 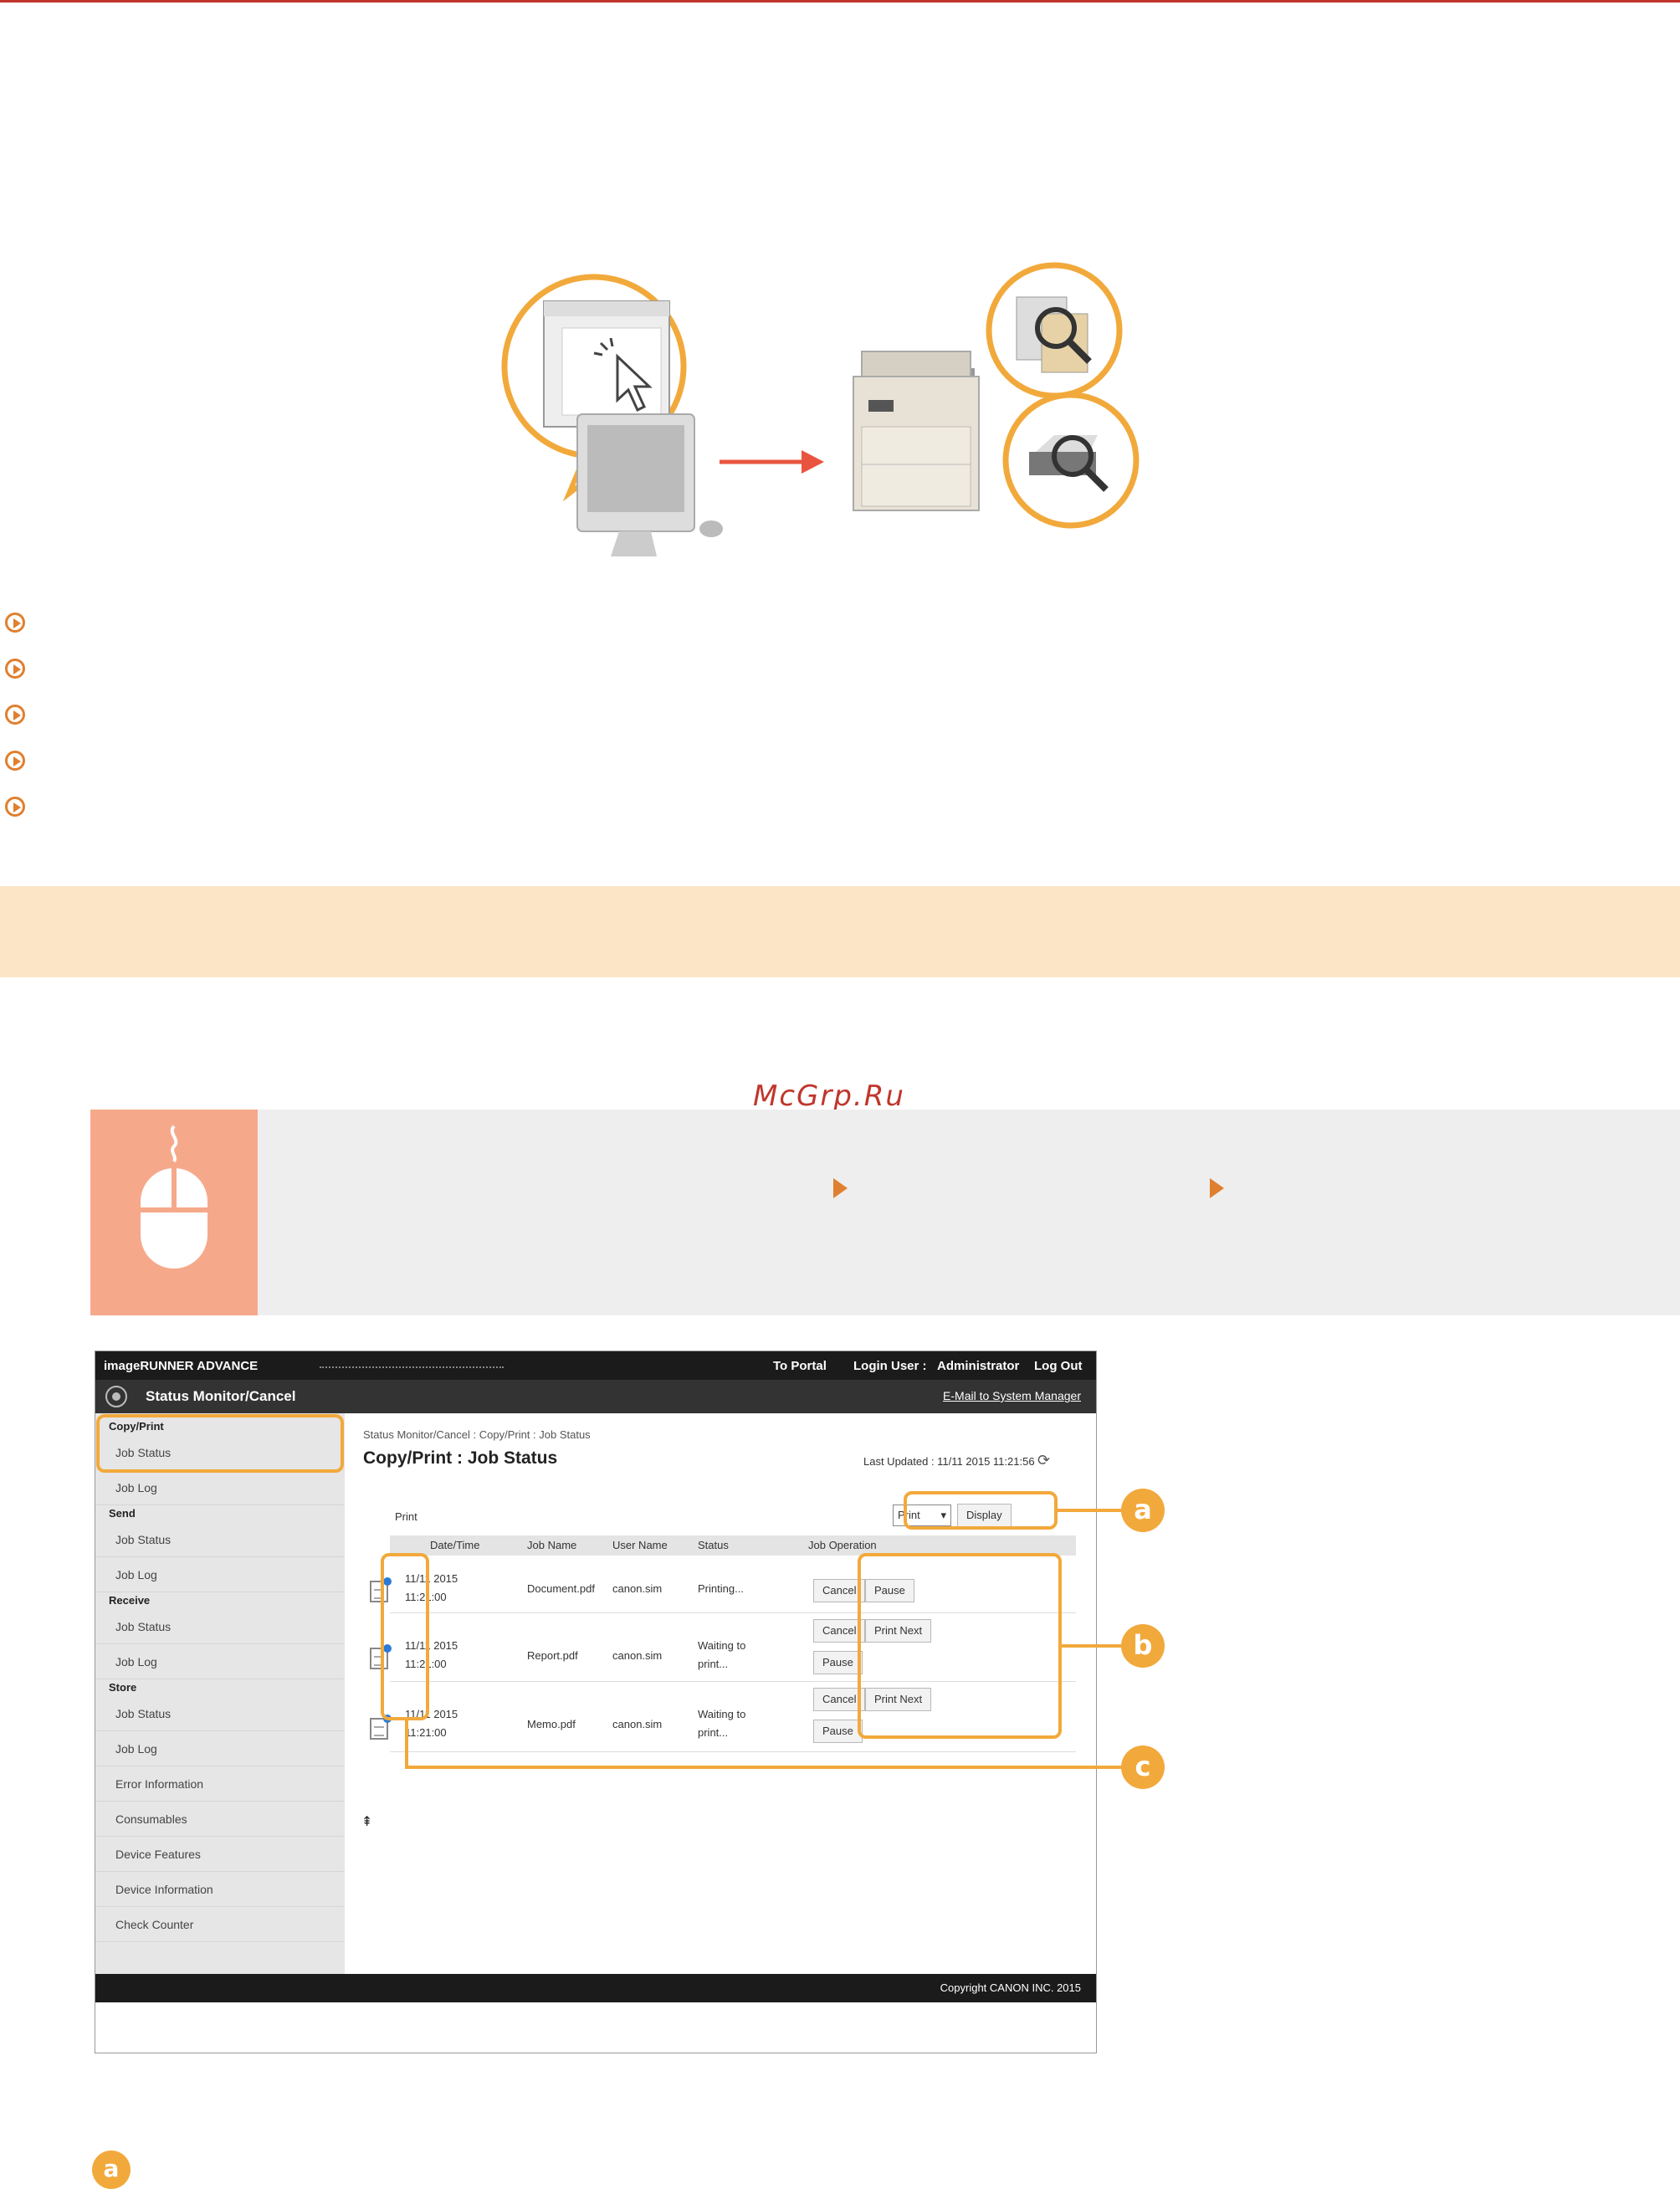 I want to click on sidebar-item-send-job-log: Job Log, so click(x=220, y=1574).